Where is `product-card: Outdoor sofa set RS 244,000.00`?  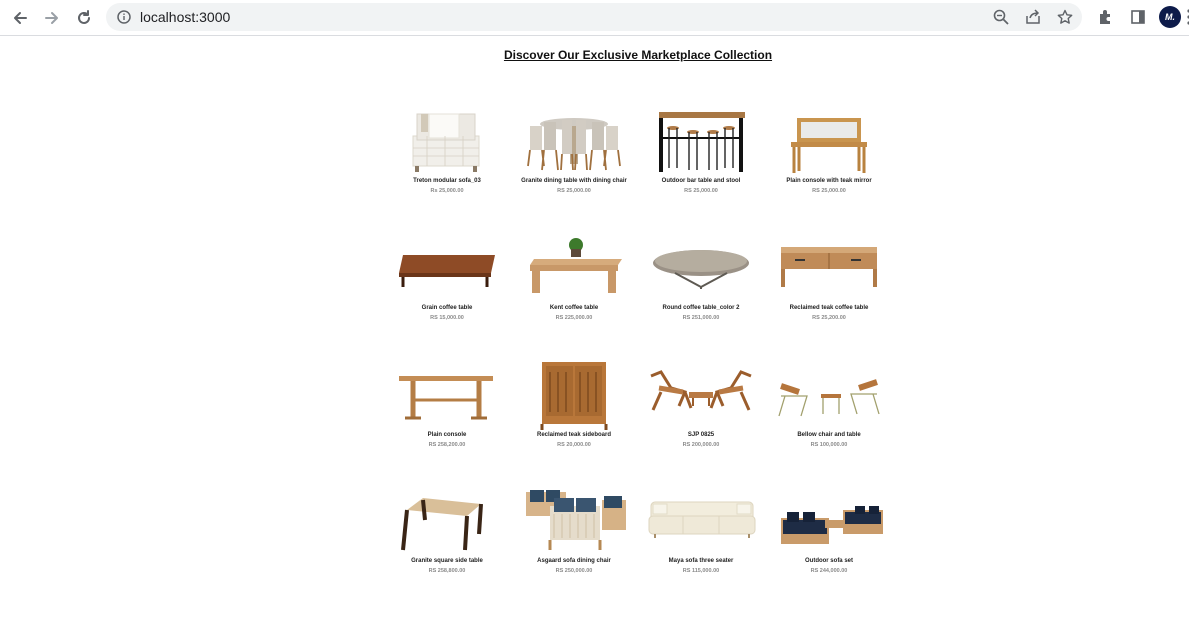 product-card: Outdoor sofa set RS 244,000.00 is located at coordinates (829, 538).